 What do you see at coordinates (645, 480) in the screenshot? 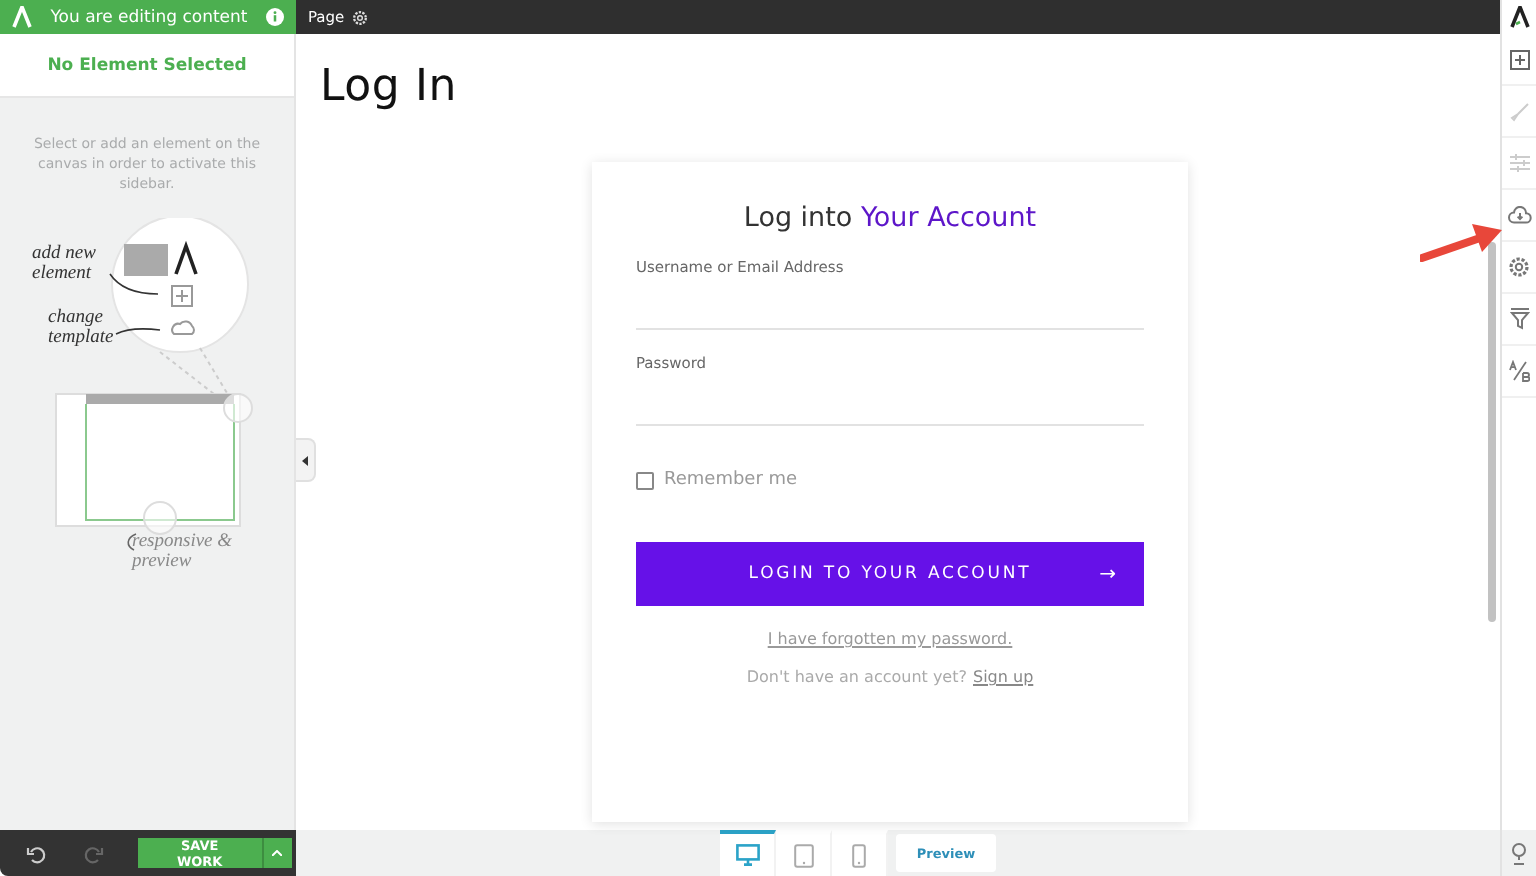
I see `checkbox` at bounding box center [645, 480].